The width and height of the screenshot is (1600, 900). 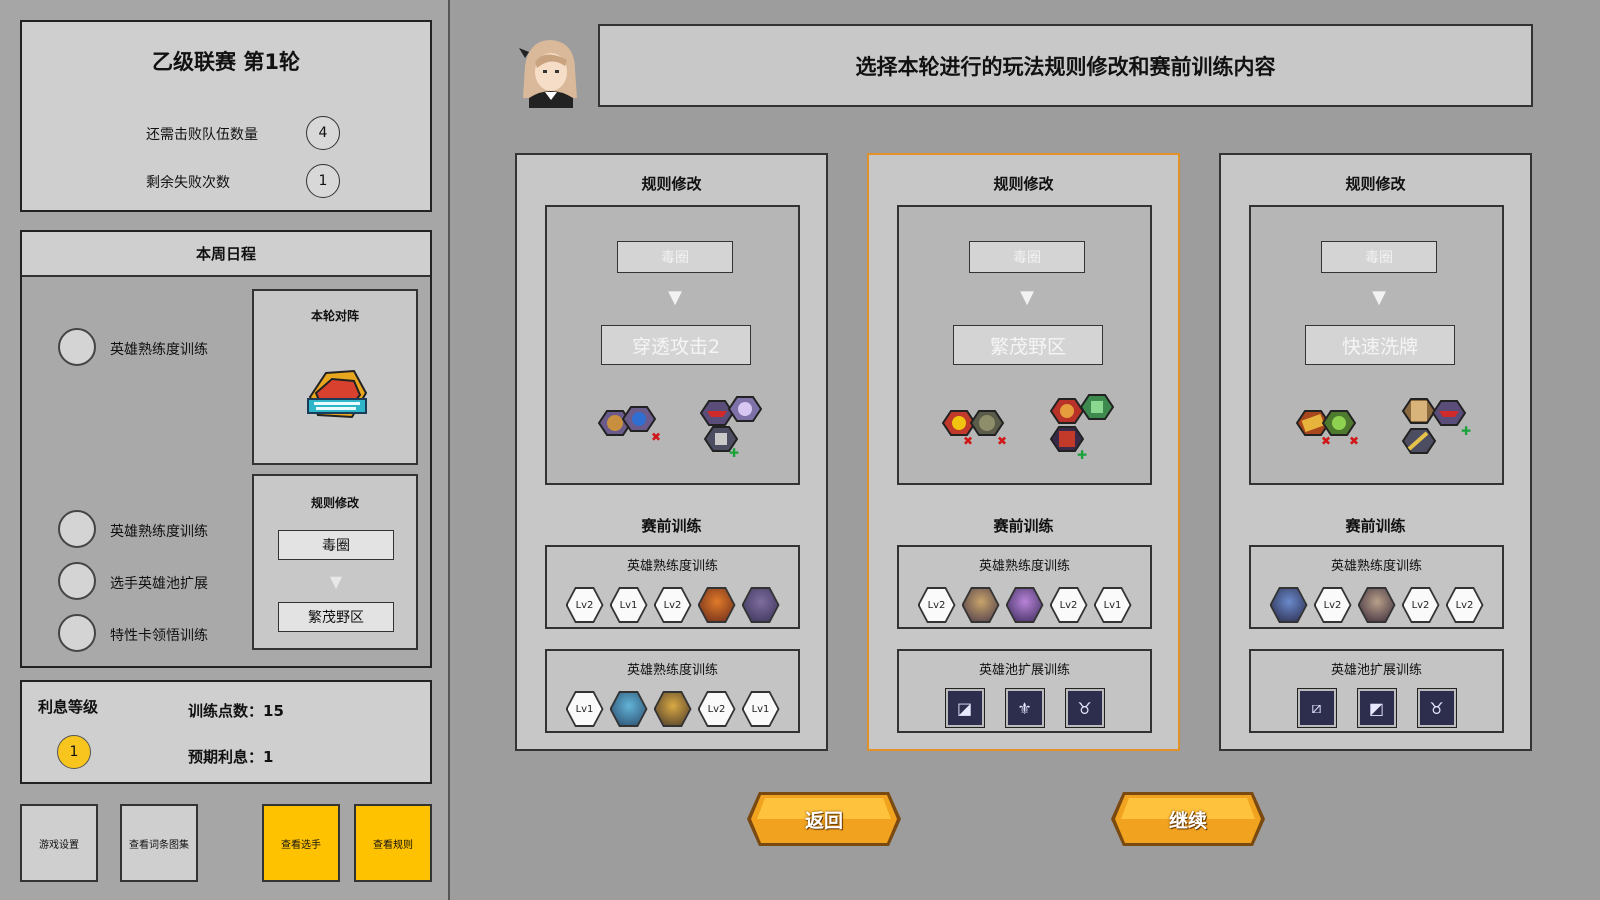 I want to click on training-panel: 英雄熟练度训练 Lv1 Lv2 Lv1, so click(x=672, y=691).